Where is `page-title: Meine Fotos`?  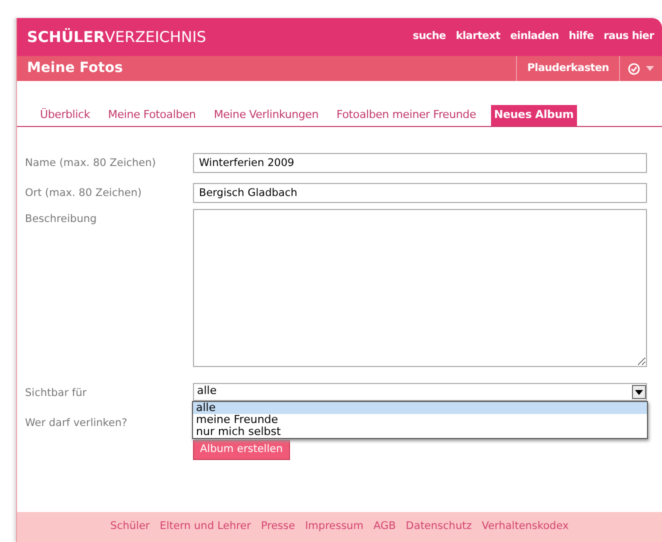 page-title: Meine Fotos is located at coordinates (74, 68).